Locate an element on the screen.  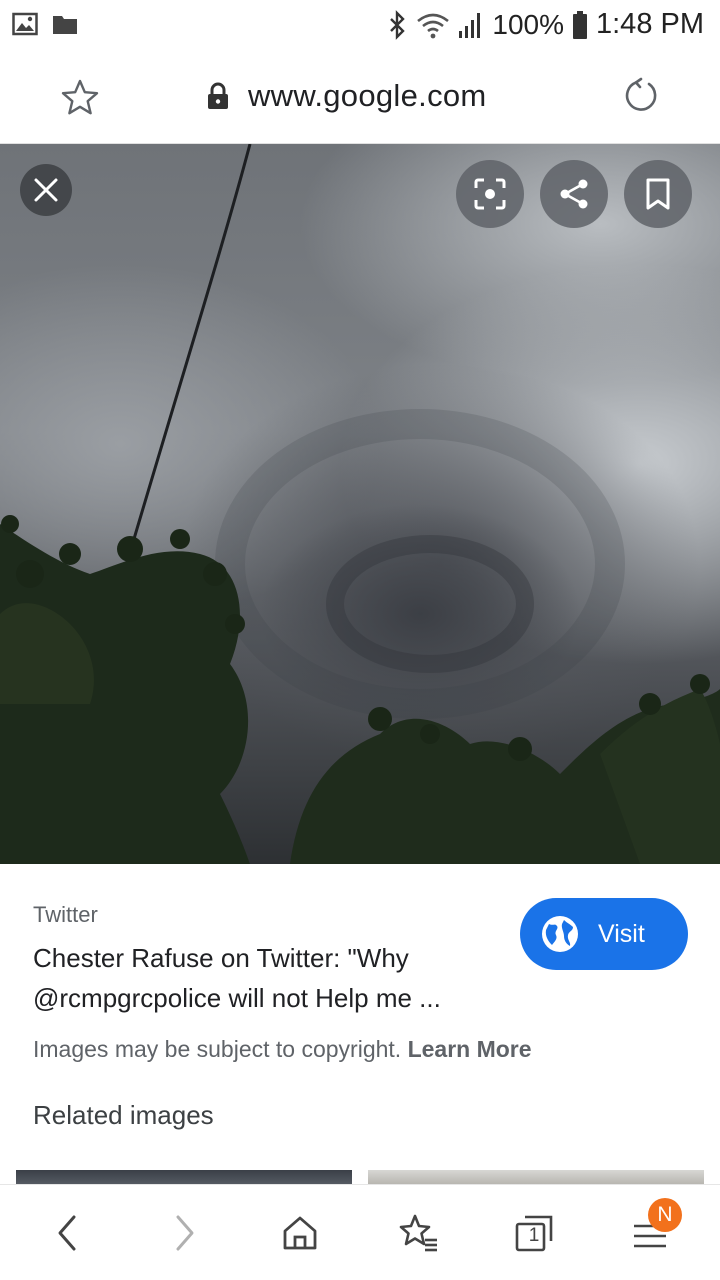
forward-button is located at coordinates (184, 1233).